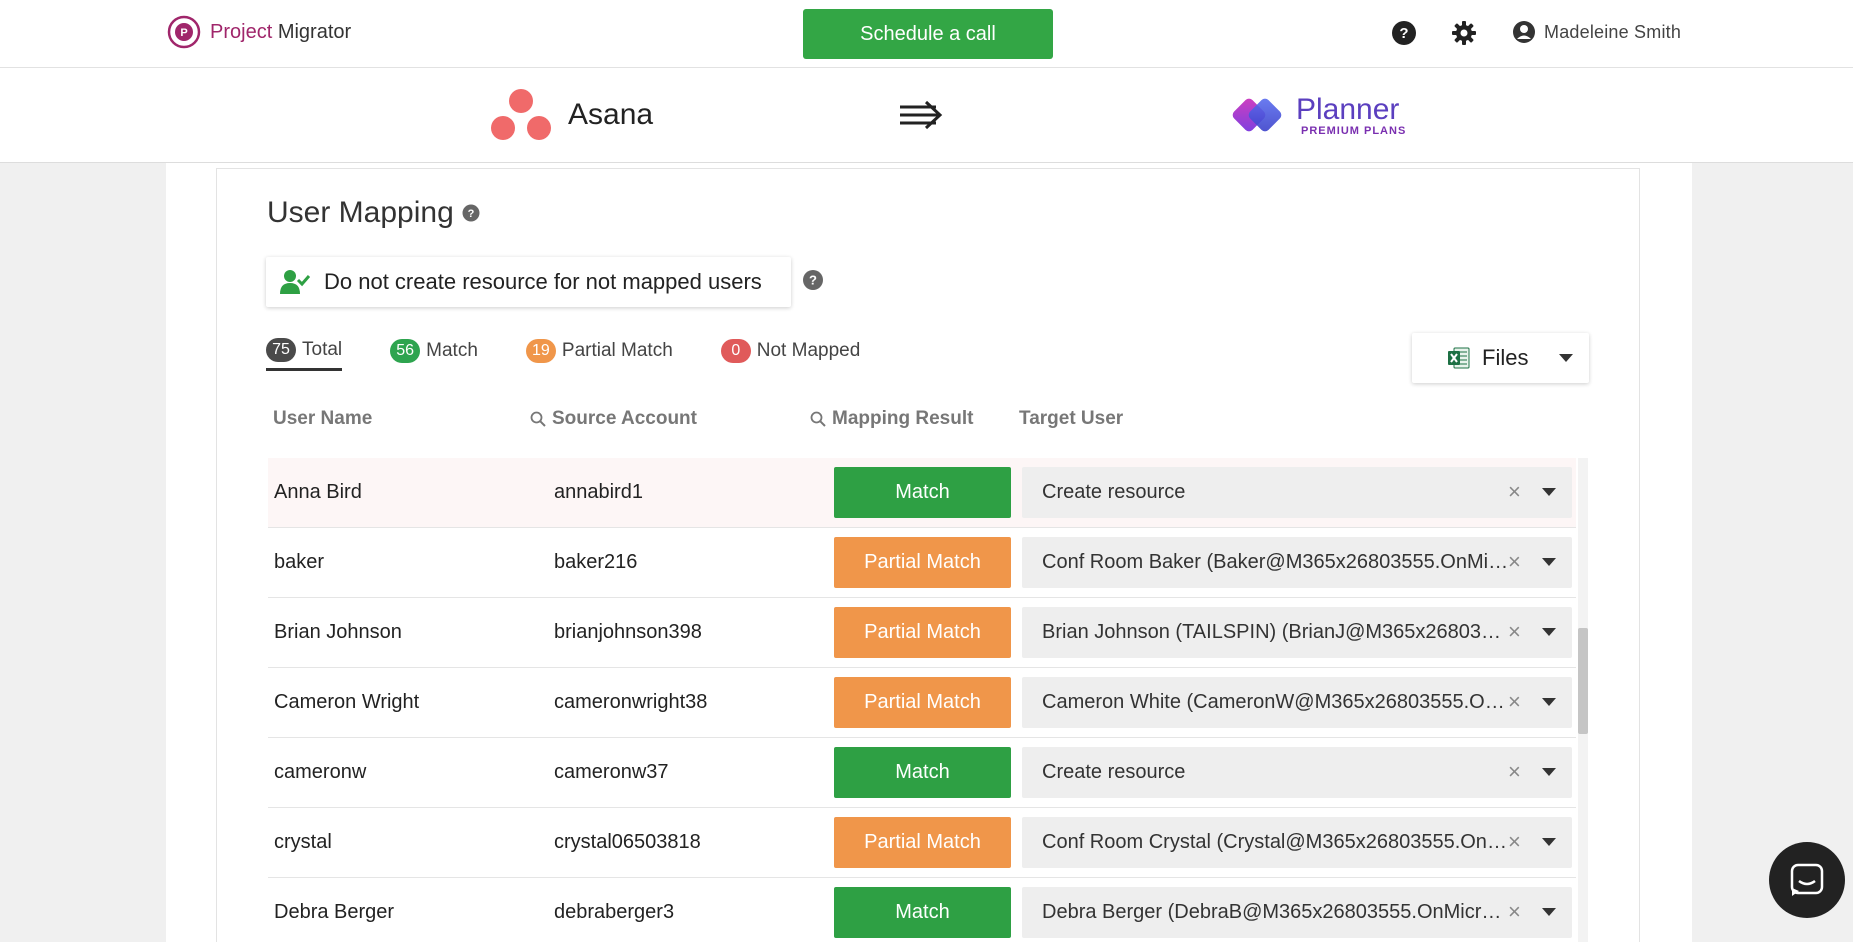 The image size is (1853, 942). I want to click on user-name-cell: Debra Berger, so click(334, 912).